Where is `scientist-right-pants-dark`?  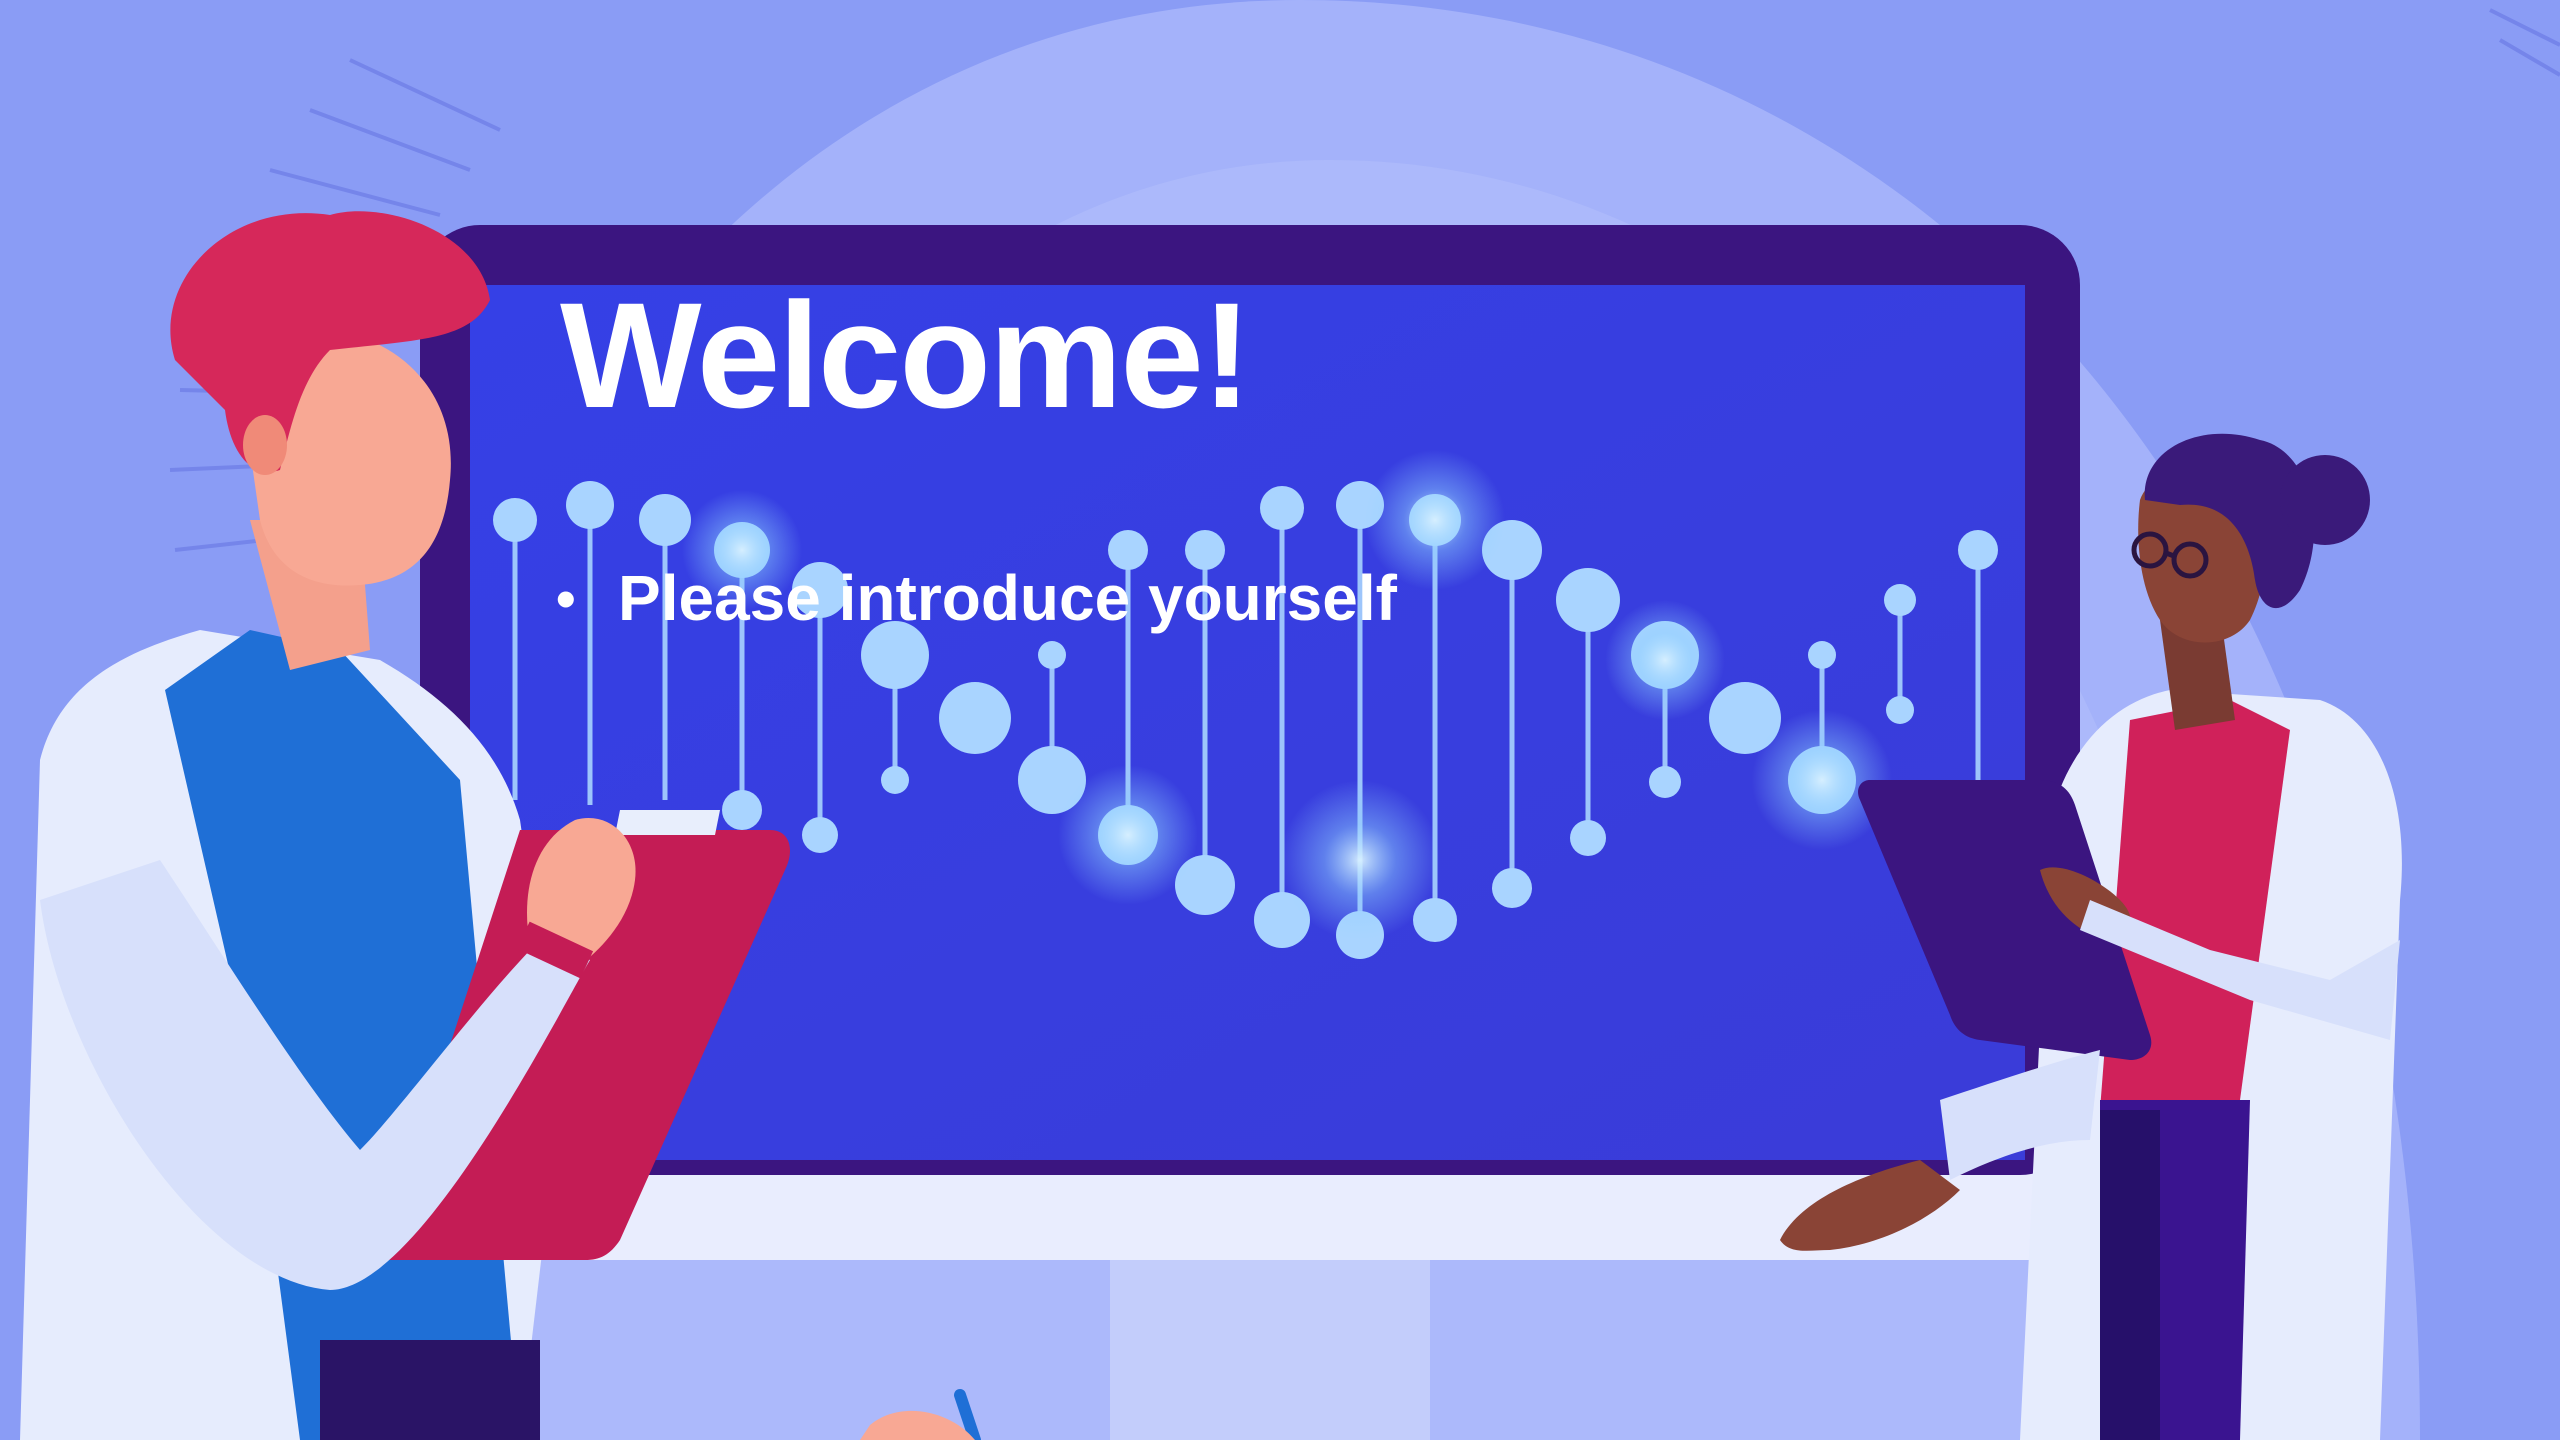
scientist-right-pants-dark is located at coordinates (2130, 1275).